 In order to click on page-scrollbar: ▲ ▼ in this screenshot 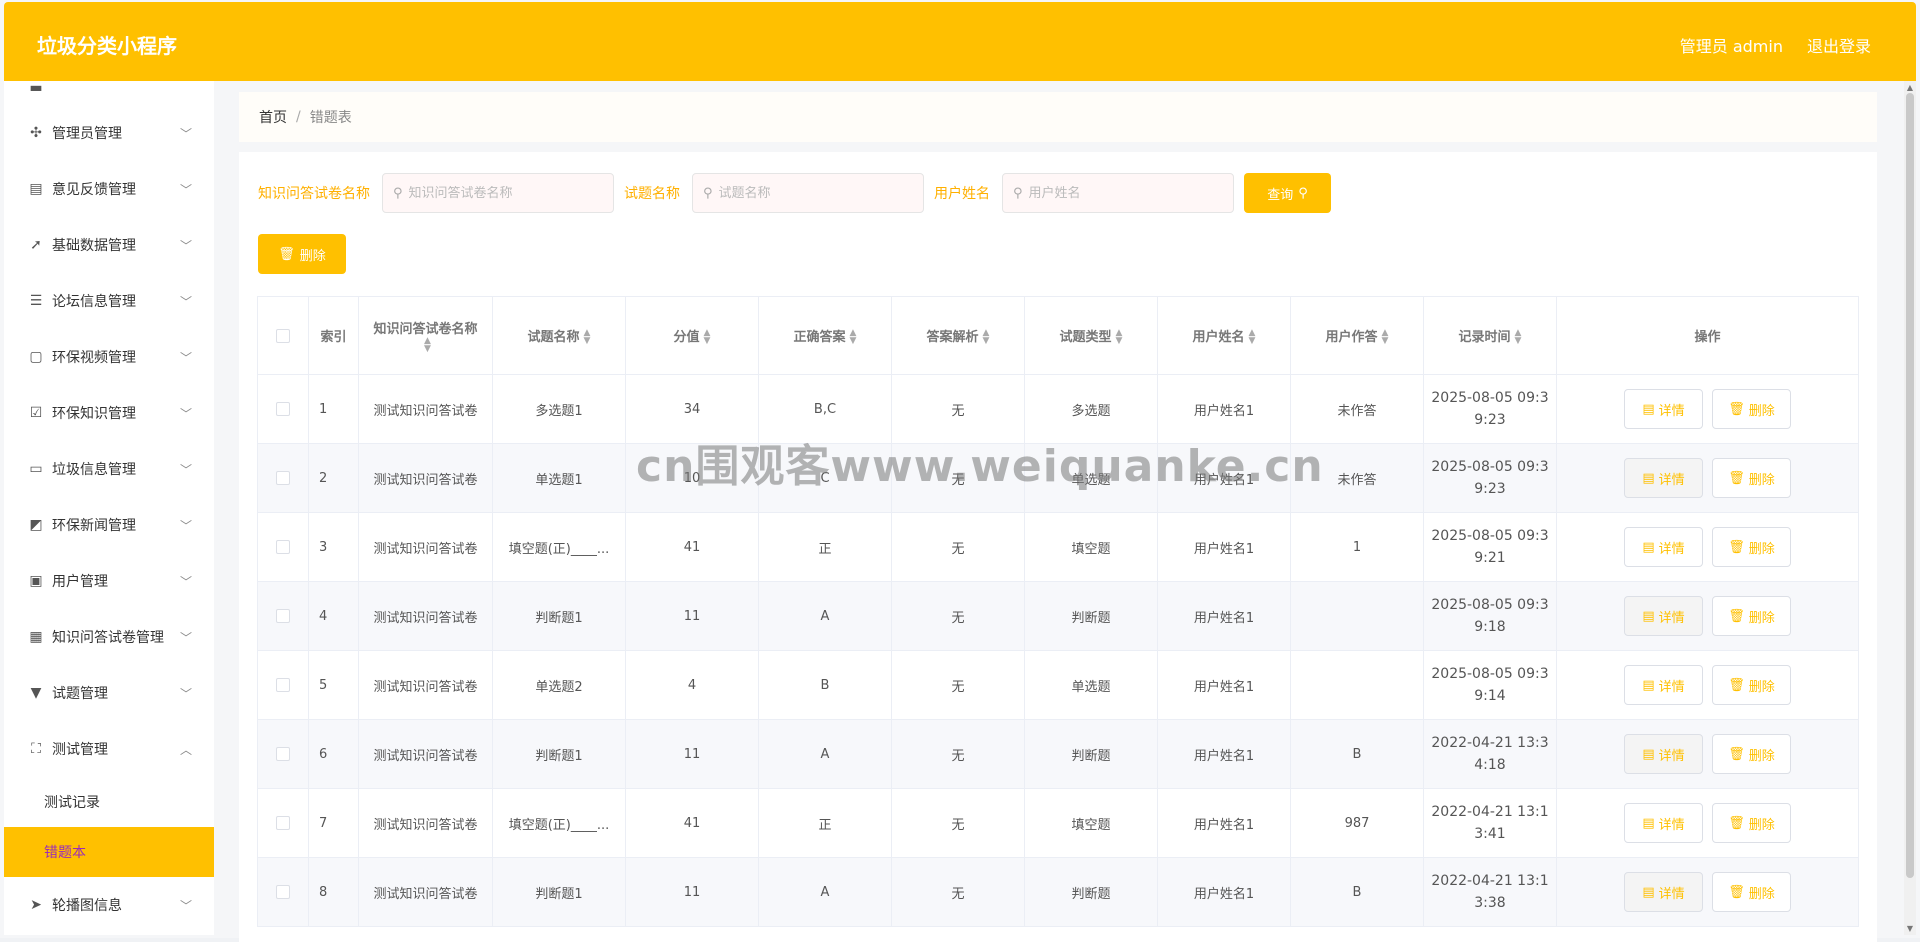, I will do `click(1910, 508)`.